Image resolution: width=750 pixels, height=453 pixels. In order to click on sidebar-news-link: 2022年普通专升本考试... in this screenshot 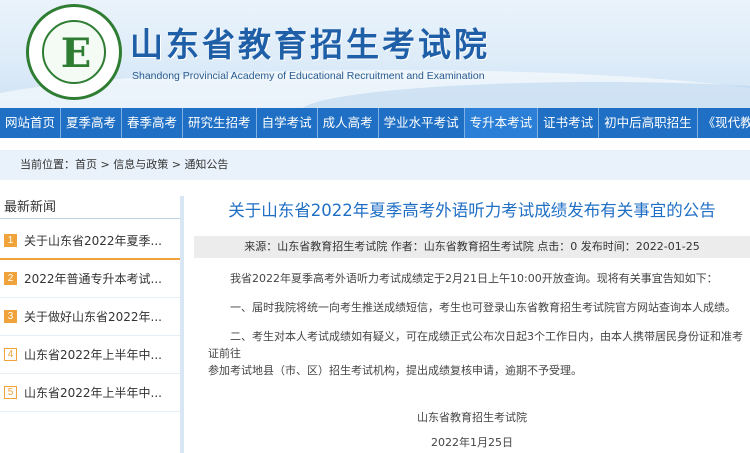, I will do `click(93, 278)`.